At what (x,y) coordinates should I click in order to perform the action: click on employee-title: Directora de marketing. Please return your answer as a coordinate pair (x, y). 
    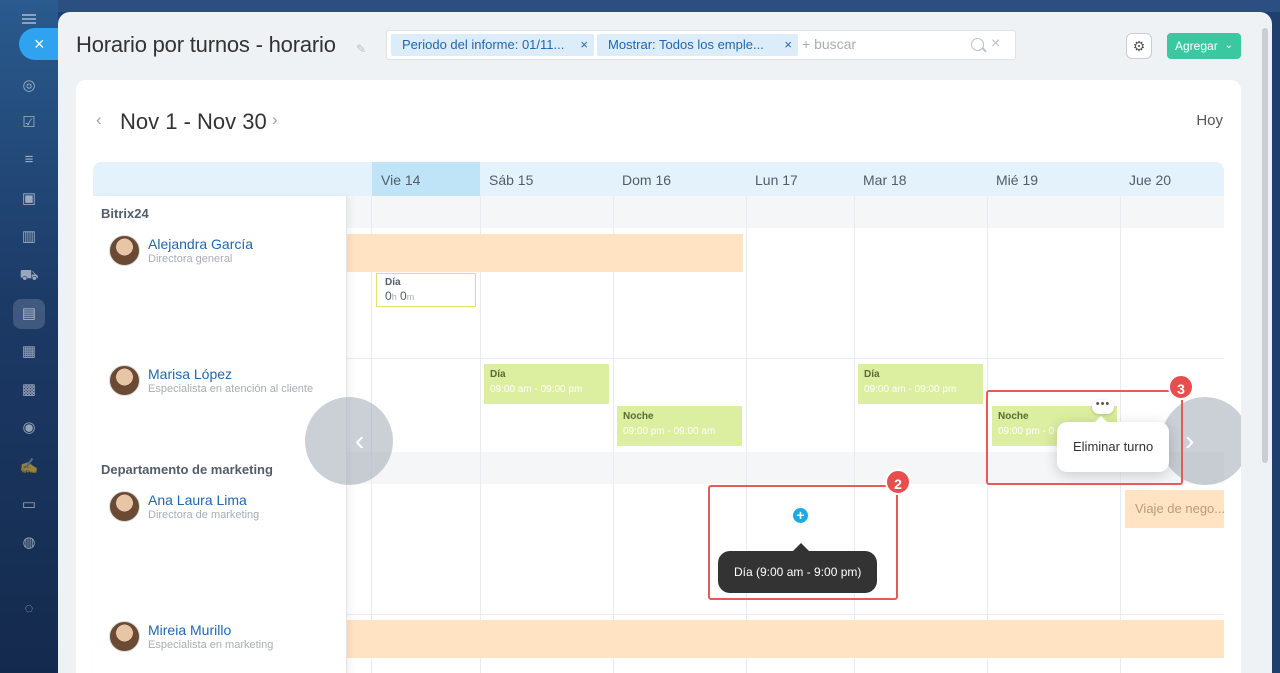
    Looking at the image, I should click on (204, 515).